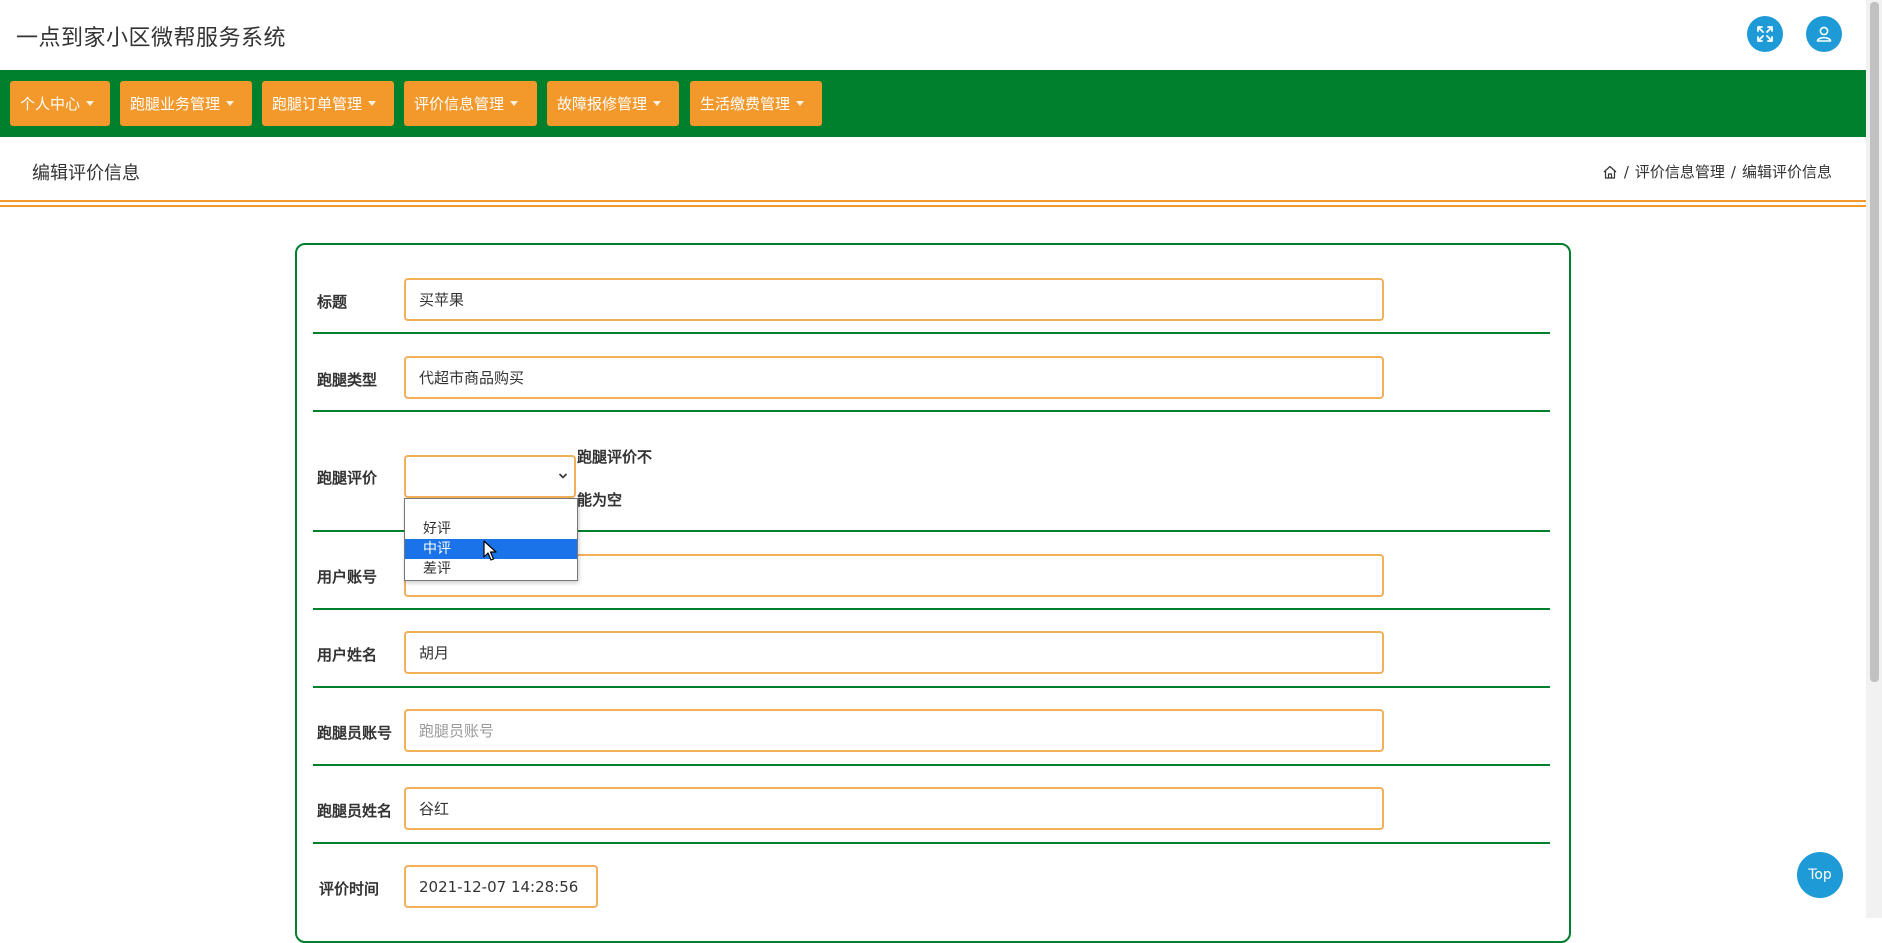  What do you see at coordinates (1610, 172) in the screenshot?
I see `home-icon` at bounding box center [1610, 172].